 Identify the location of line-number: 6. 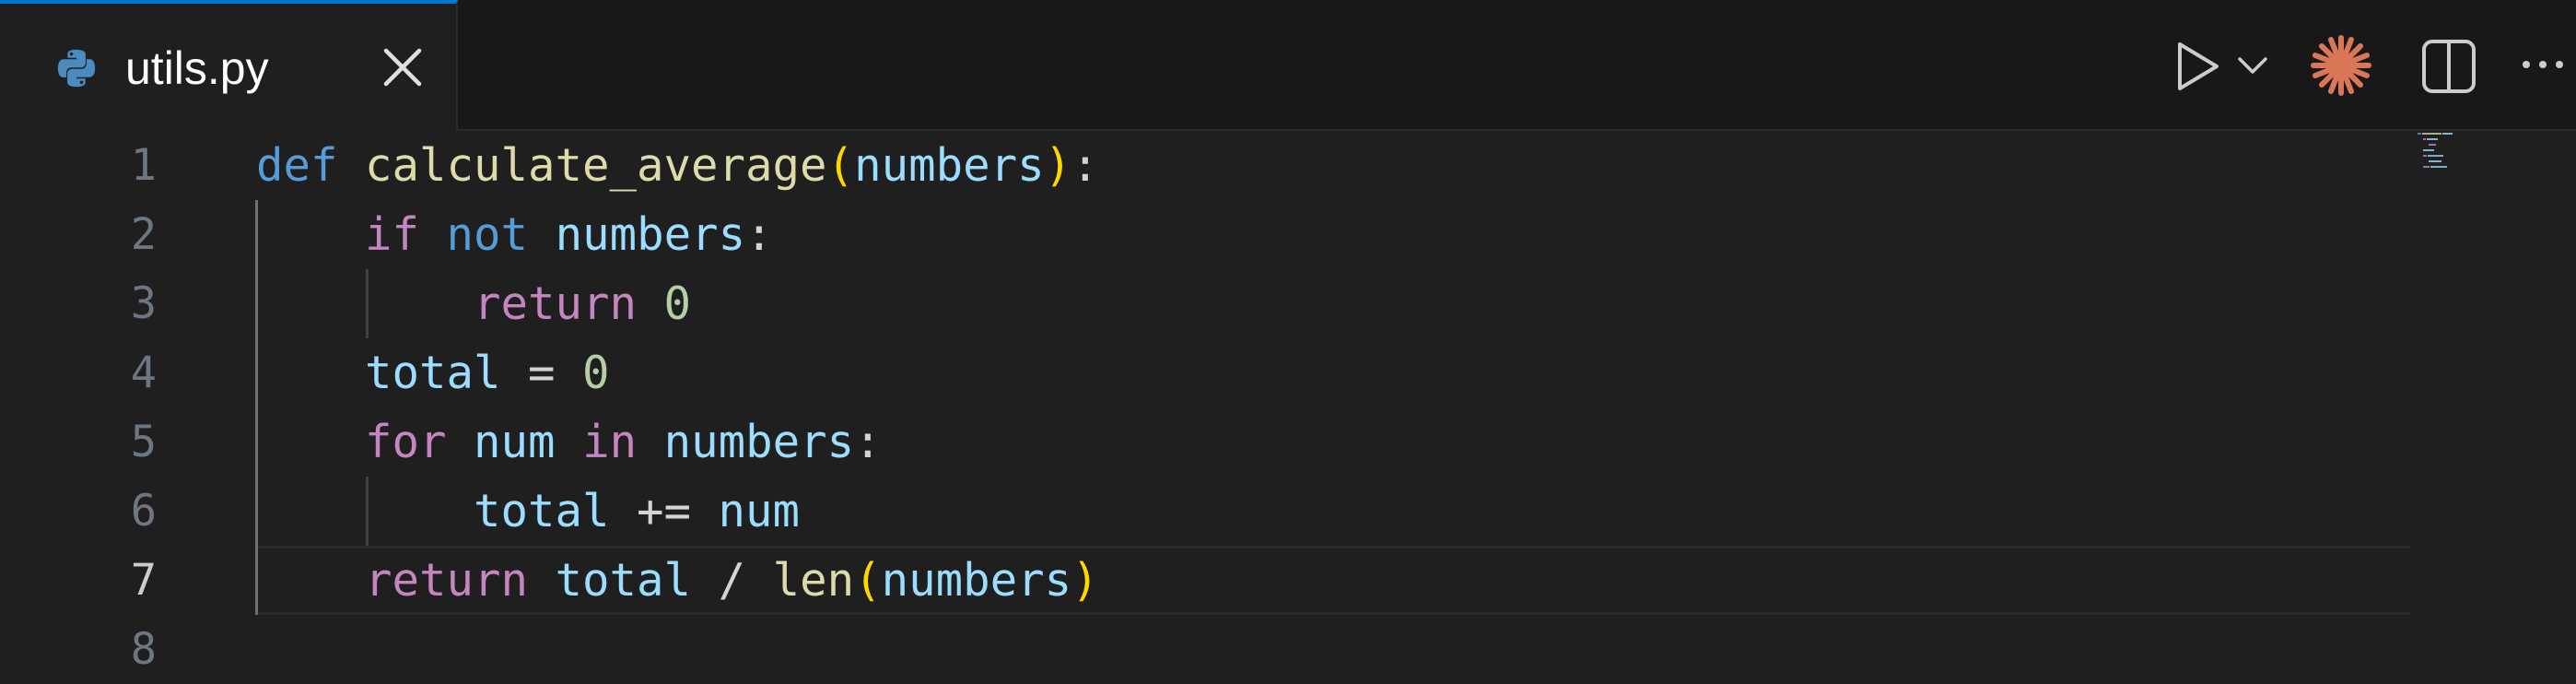
(143, 511).